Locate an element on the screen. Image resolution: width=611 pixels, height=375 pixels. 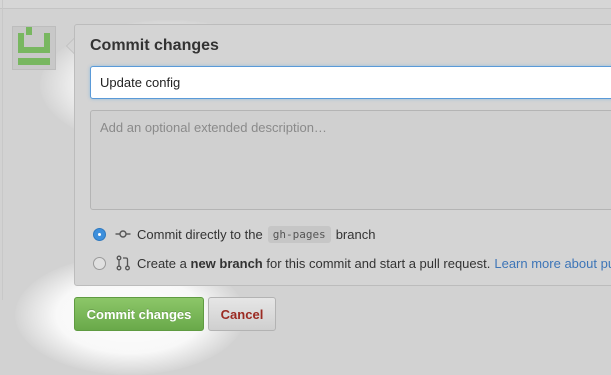
identicon-shape is located at coordinates (34, 43).